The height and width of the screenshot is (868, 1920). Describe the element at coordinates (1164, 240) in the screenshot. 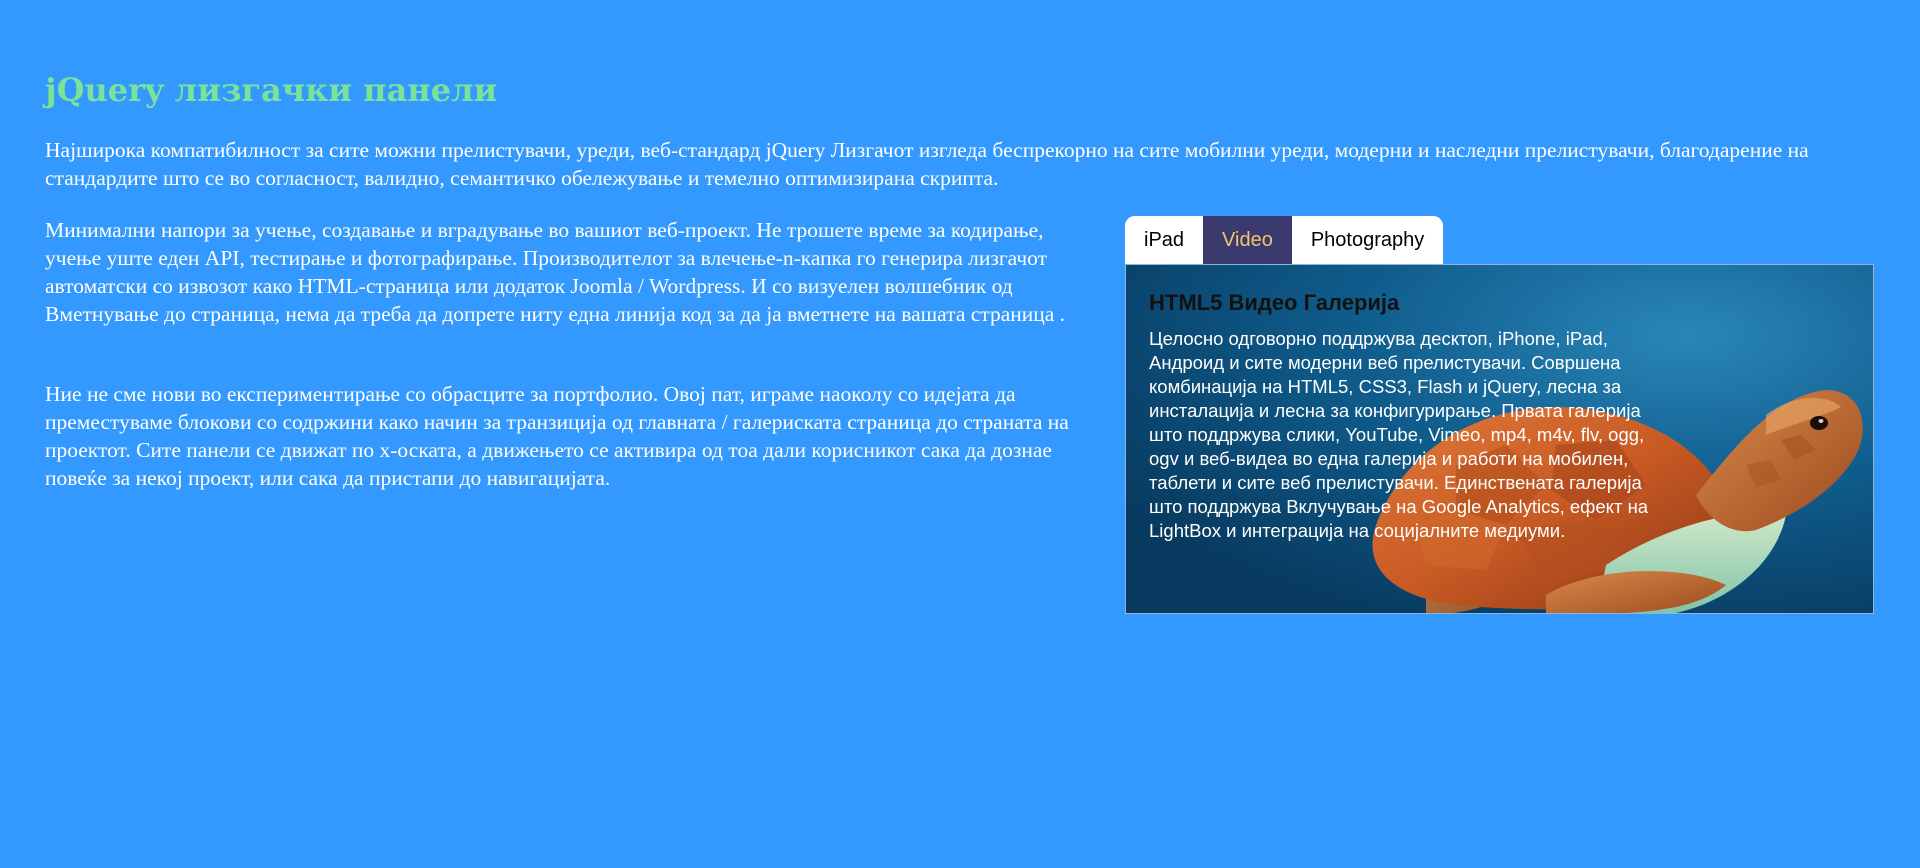

I see `tab-ipad: iPad` at that location.